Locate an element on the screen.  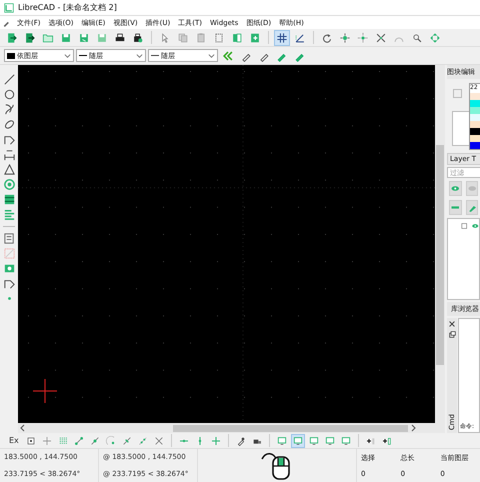
circle-icon is located at coordinates (9, 94).